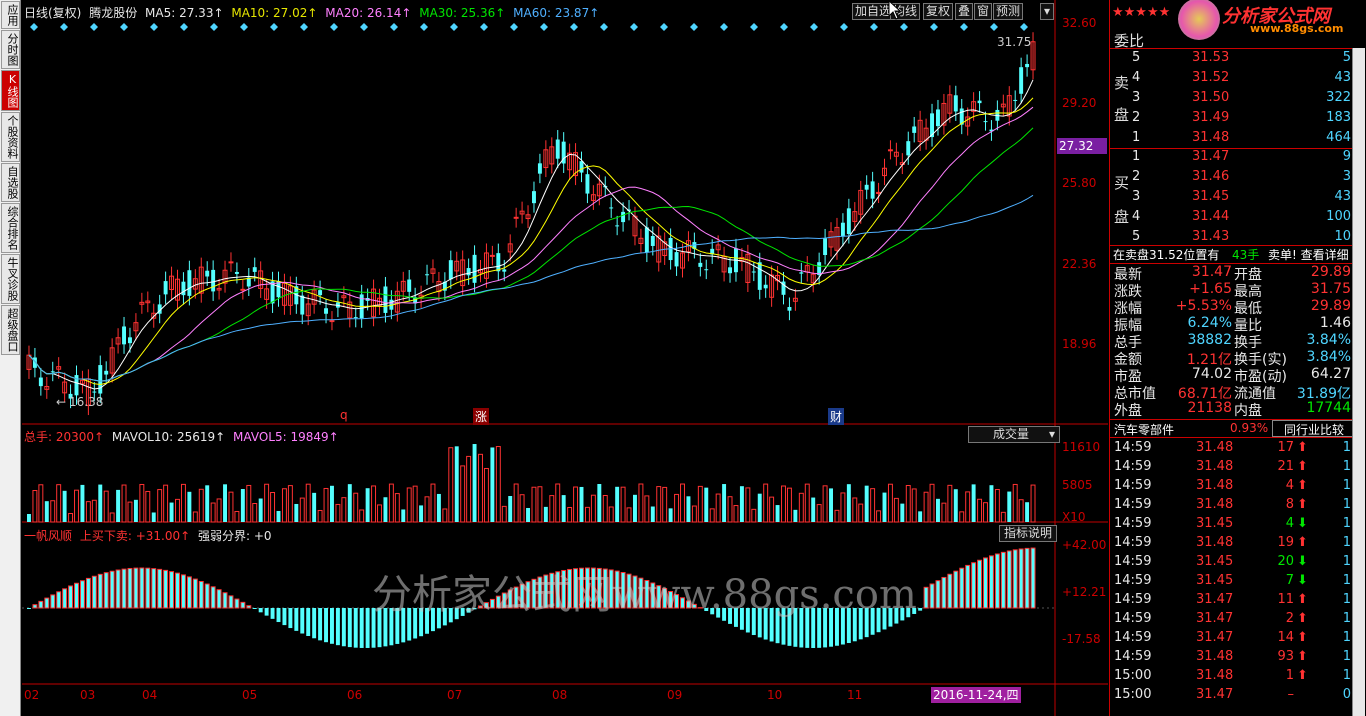 The width and height of the screenshot is (1366, 716). What do you see at coordinates (964, 11) in the screenshot?
I see `toolbar-button: 叠` at bounding box center [964, 11].